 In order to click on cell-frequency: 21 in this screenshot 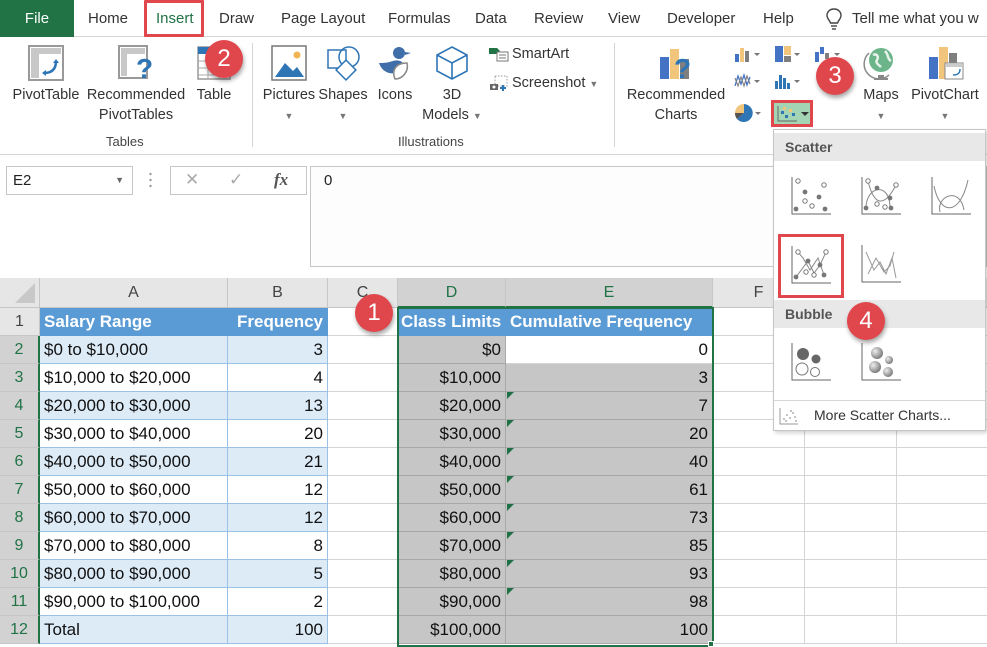, I will do `click(278, 462)`.